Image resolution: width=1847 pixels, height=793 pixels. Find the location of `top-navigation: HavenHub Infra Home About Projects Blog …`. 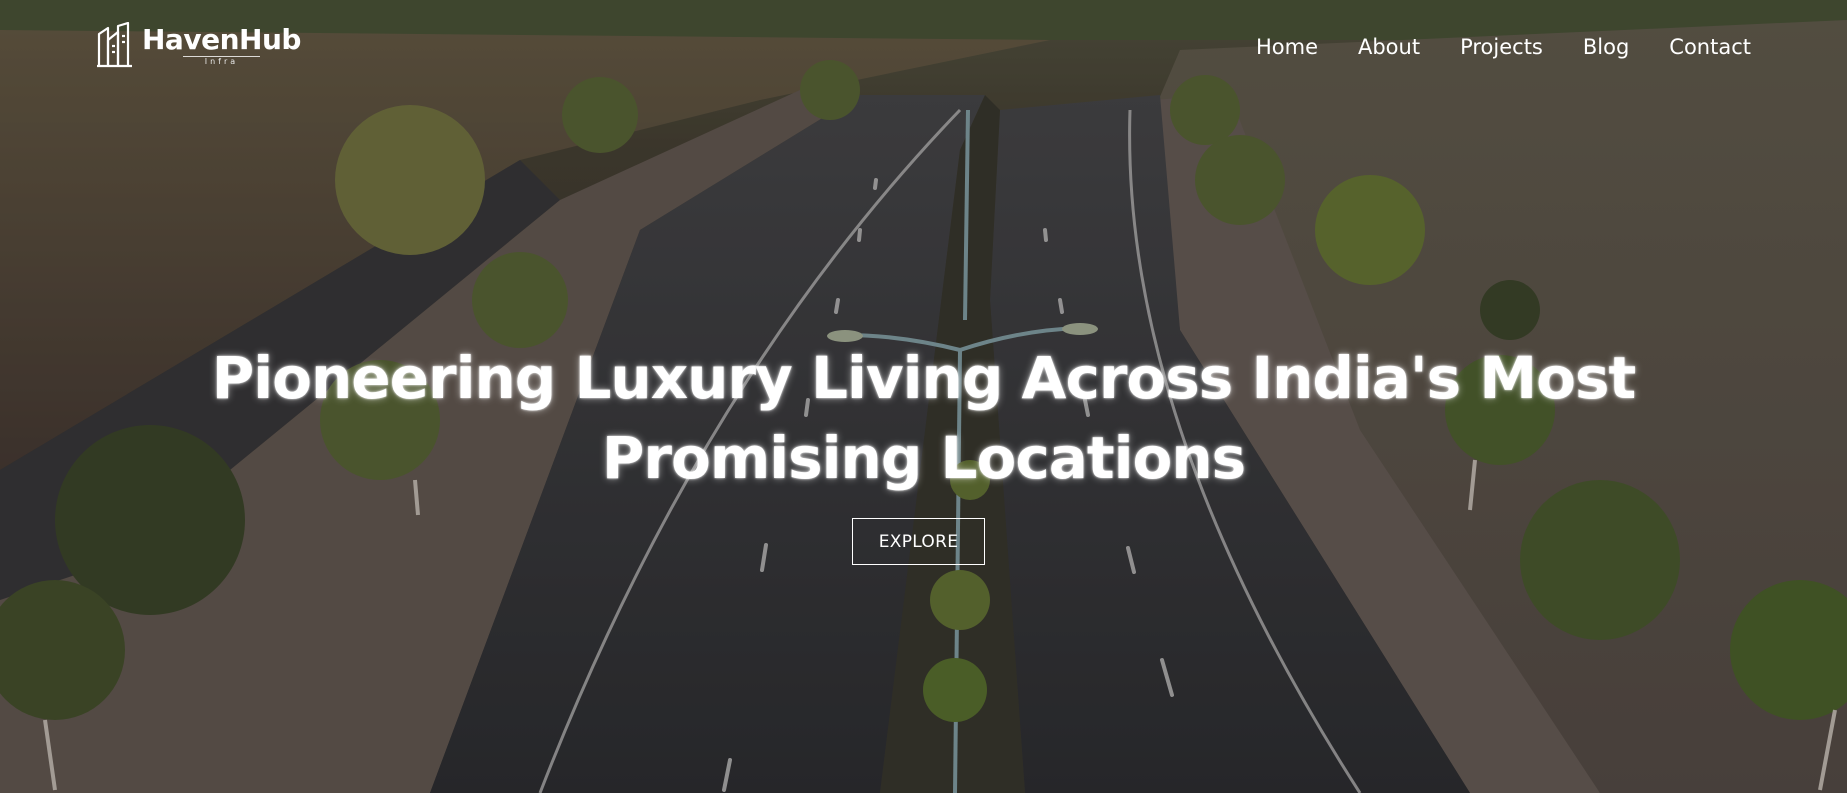

top-navigation: HavenHub Infra Home About Projects Blog … is located at coordinates (923, 48).